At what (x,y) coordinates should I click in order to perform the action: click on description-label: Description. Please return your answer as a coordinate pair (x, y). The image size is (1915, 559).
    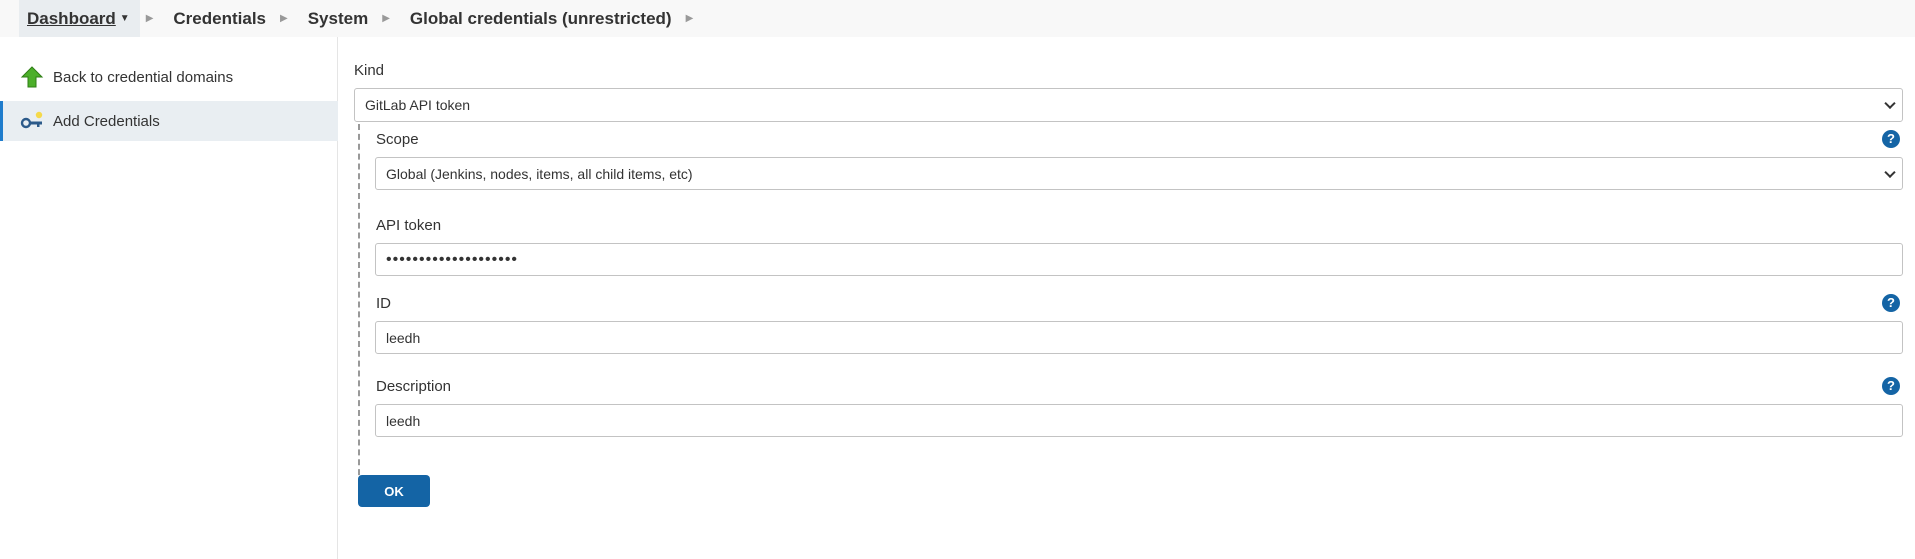
    Looking at the image, I should click on (414, 386).